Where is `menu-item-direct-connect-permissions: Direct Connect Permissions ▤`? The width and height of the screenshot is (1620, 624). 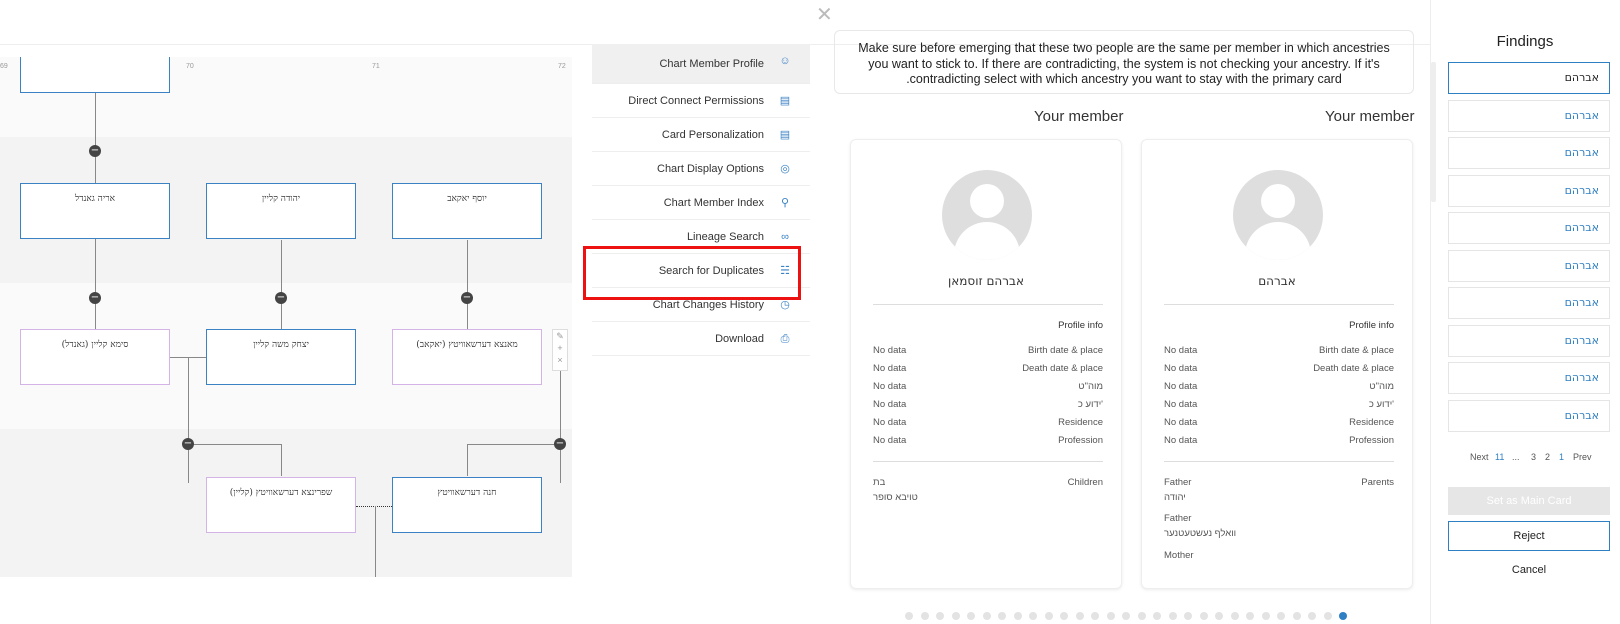 menu-item-direct-connect-permissions: Direct Connect Permissions ▤ is located at coordinates (701, 101).